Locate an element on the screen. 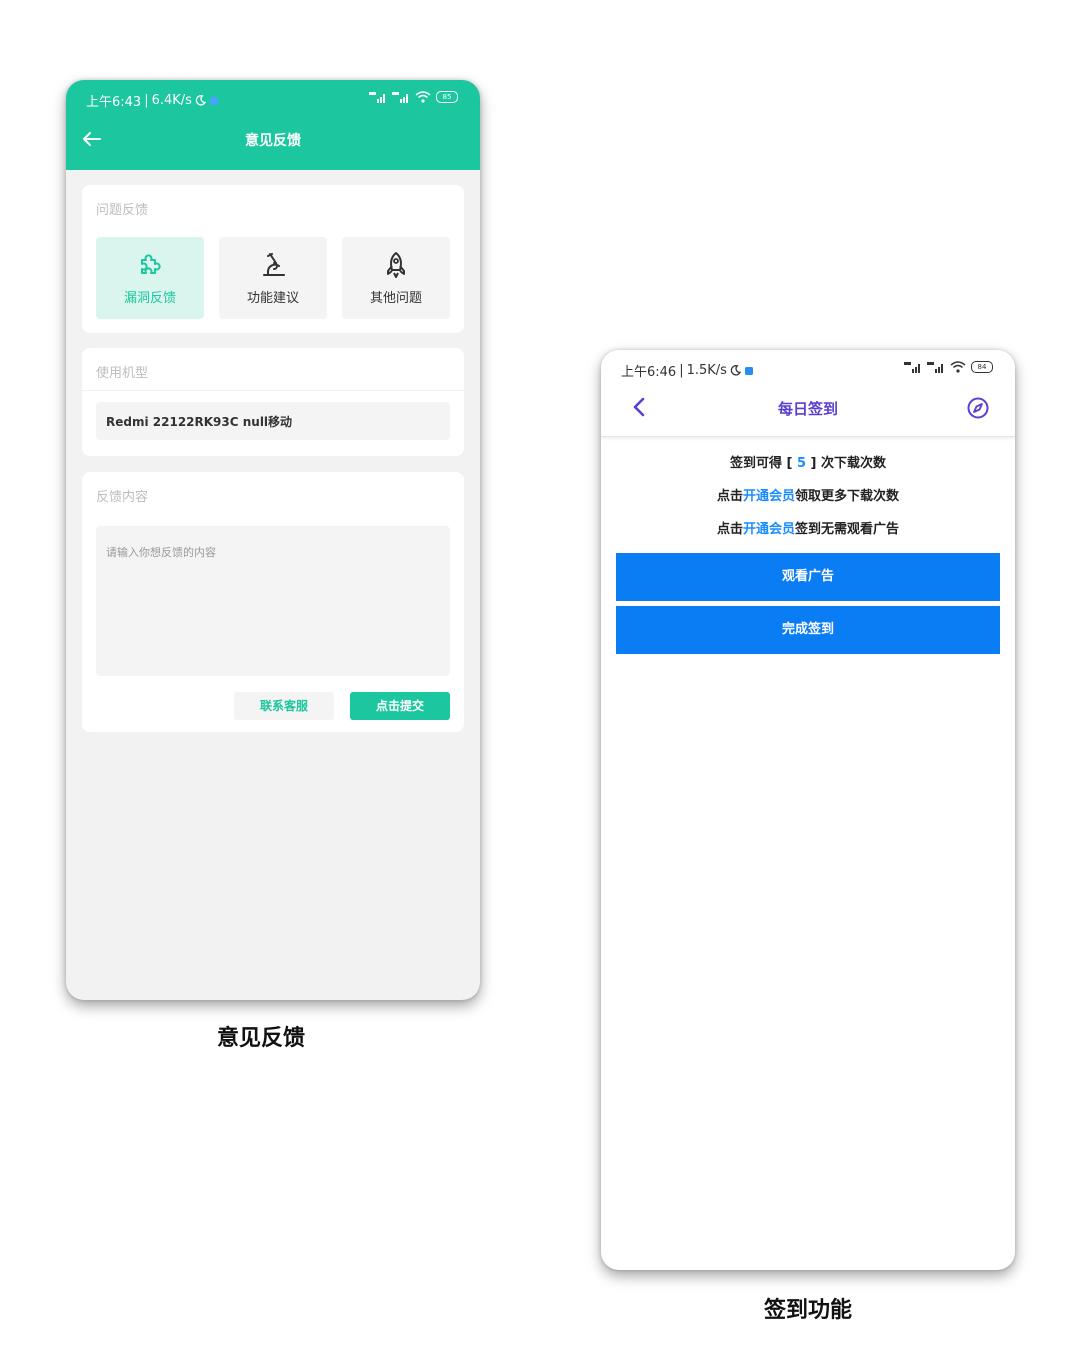 The width and height of the screenshot is (1080, 1350). option-label: 漏洞反馈 is located at coordinates (149, 298).